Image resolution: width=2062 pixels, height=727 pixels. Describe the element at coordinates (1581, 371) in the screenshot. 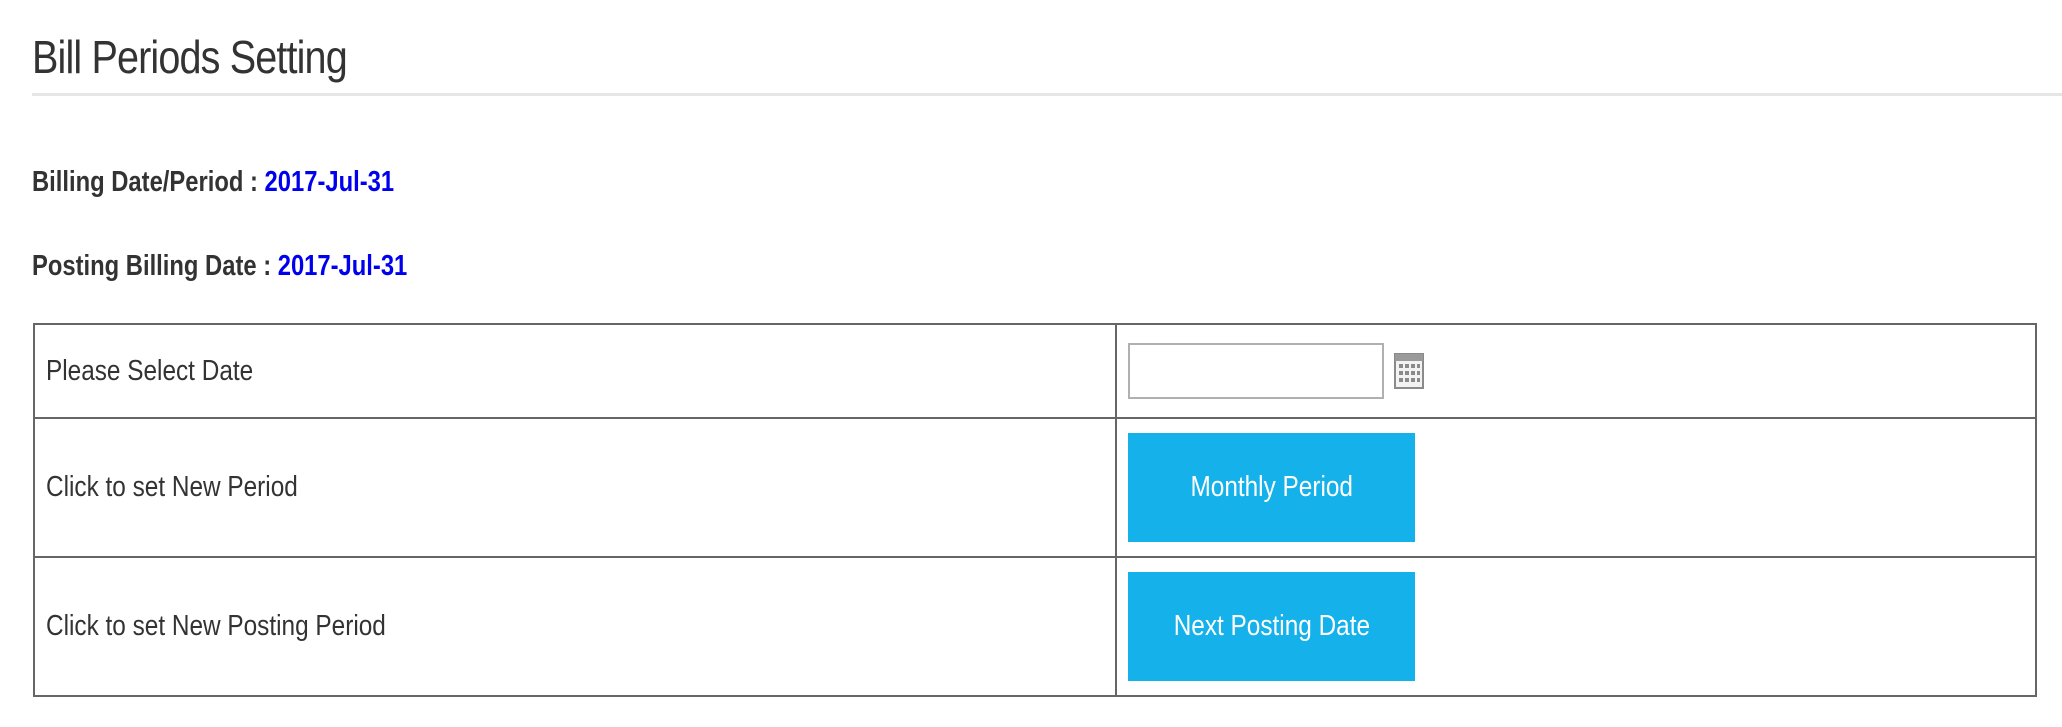

I see `date-picker` at that location.